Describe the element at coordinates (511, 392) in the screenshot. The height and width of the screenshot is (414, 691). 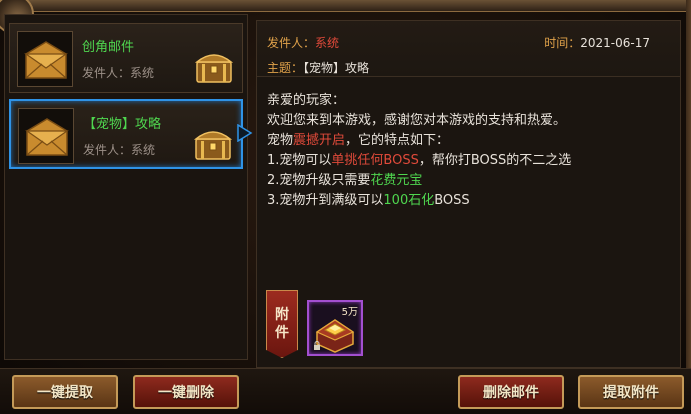
I see `delete-mail-button: 删除邮件` at that location.